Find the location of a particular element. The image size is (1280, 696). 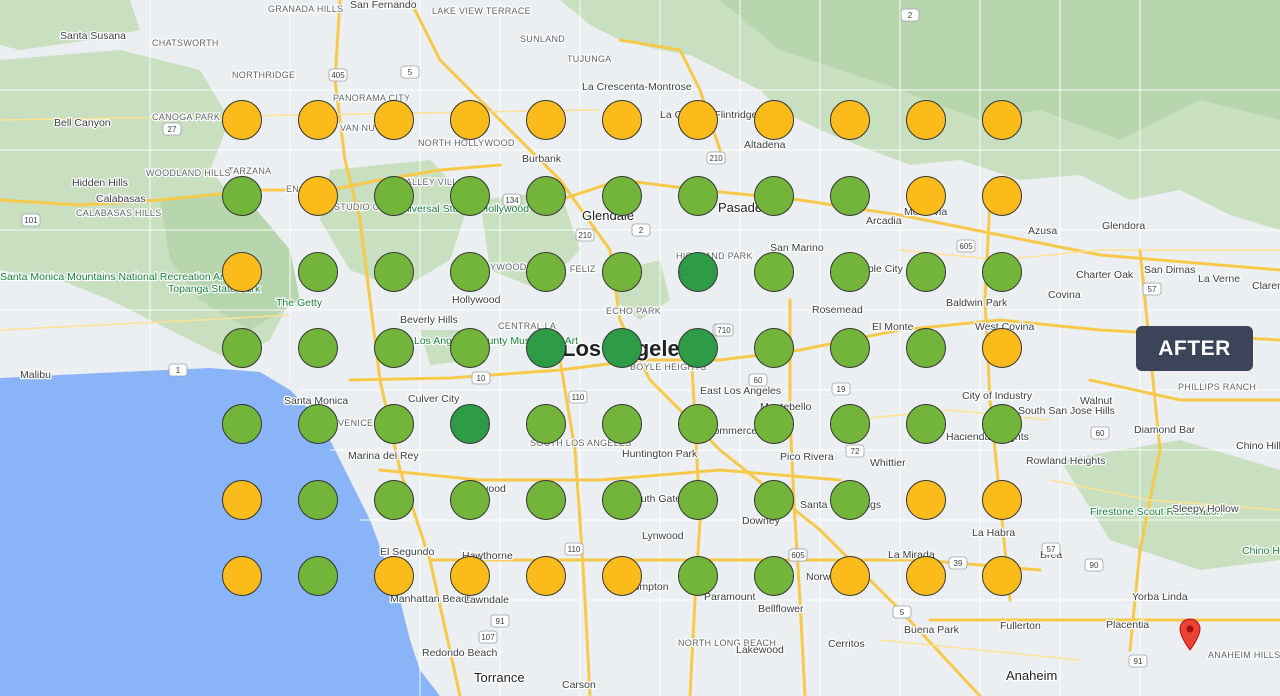

highway-shield: 72 is located at coordinates (855, 451).